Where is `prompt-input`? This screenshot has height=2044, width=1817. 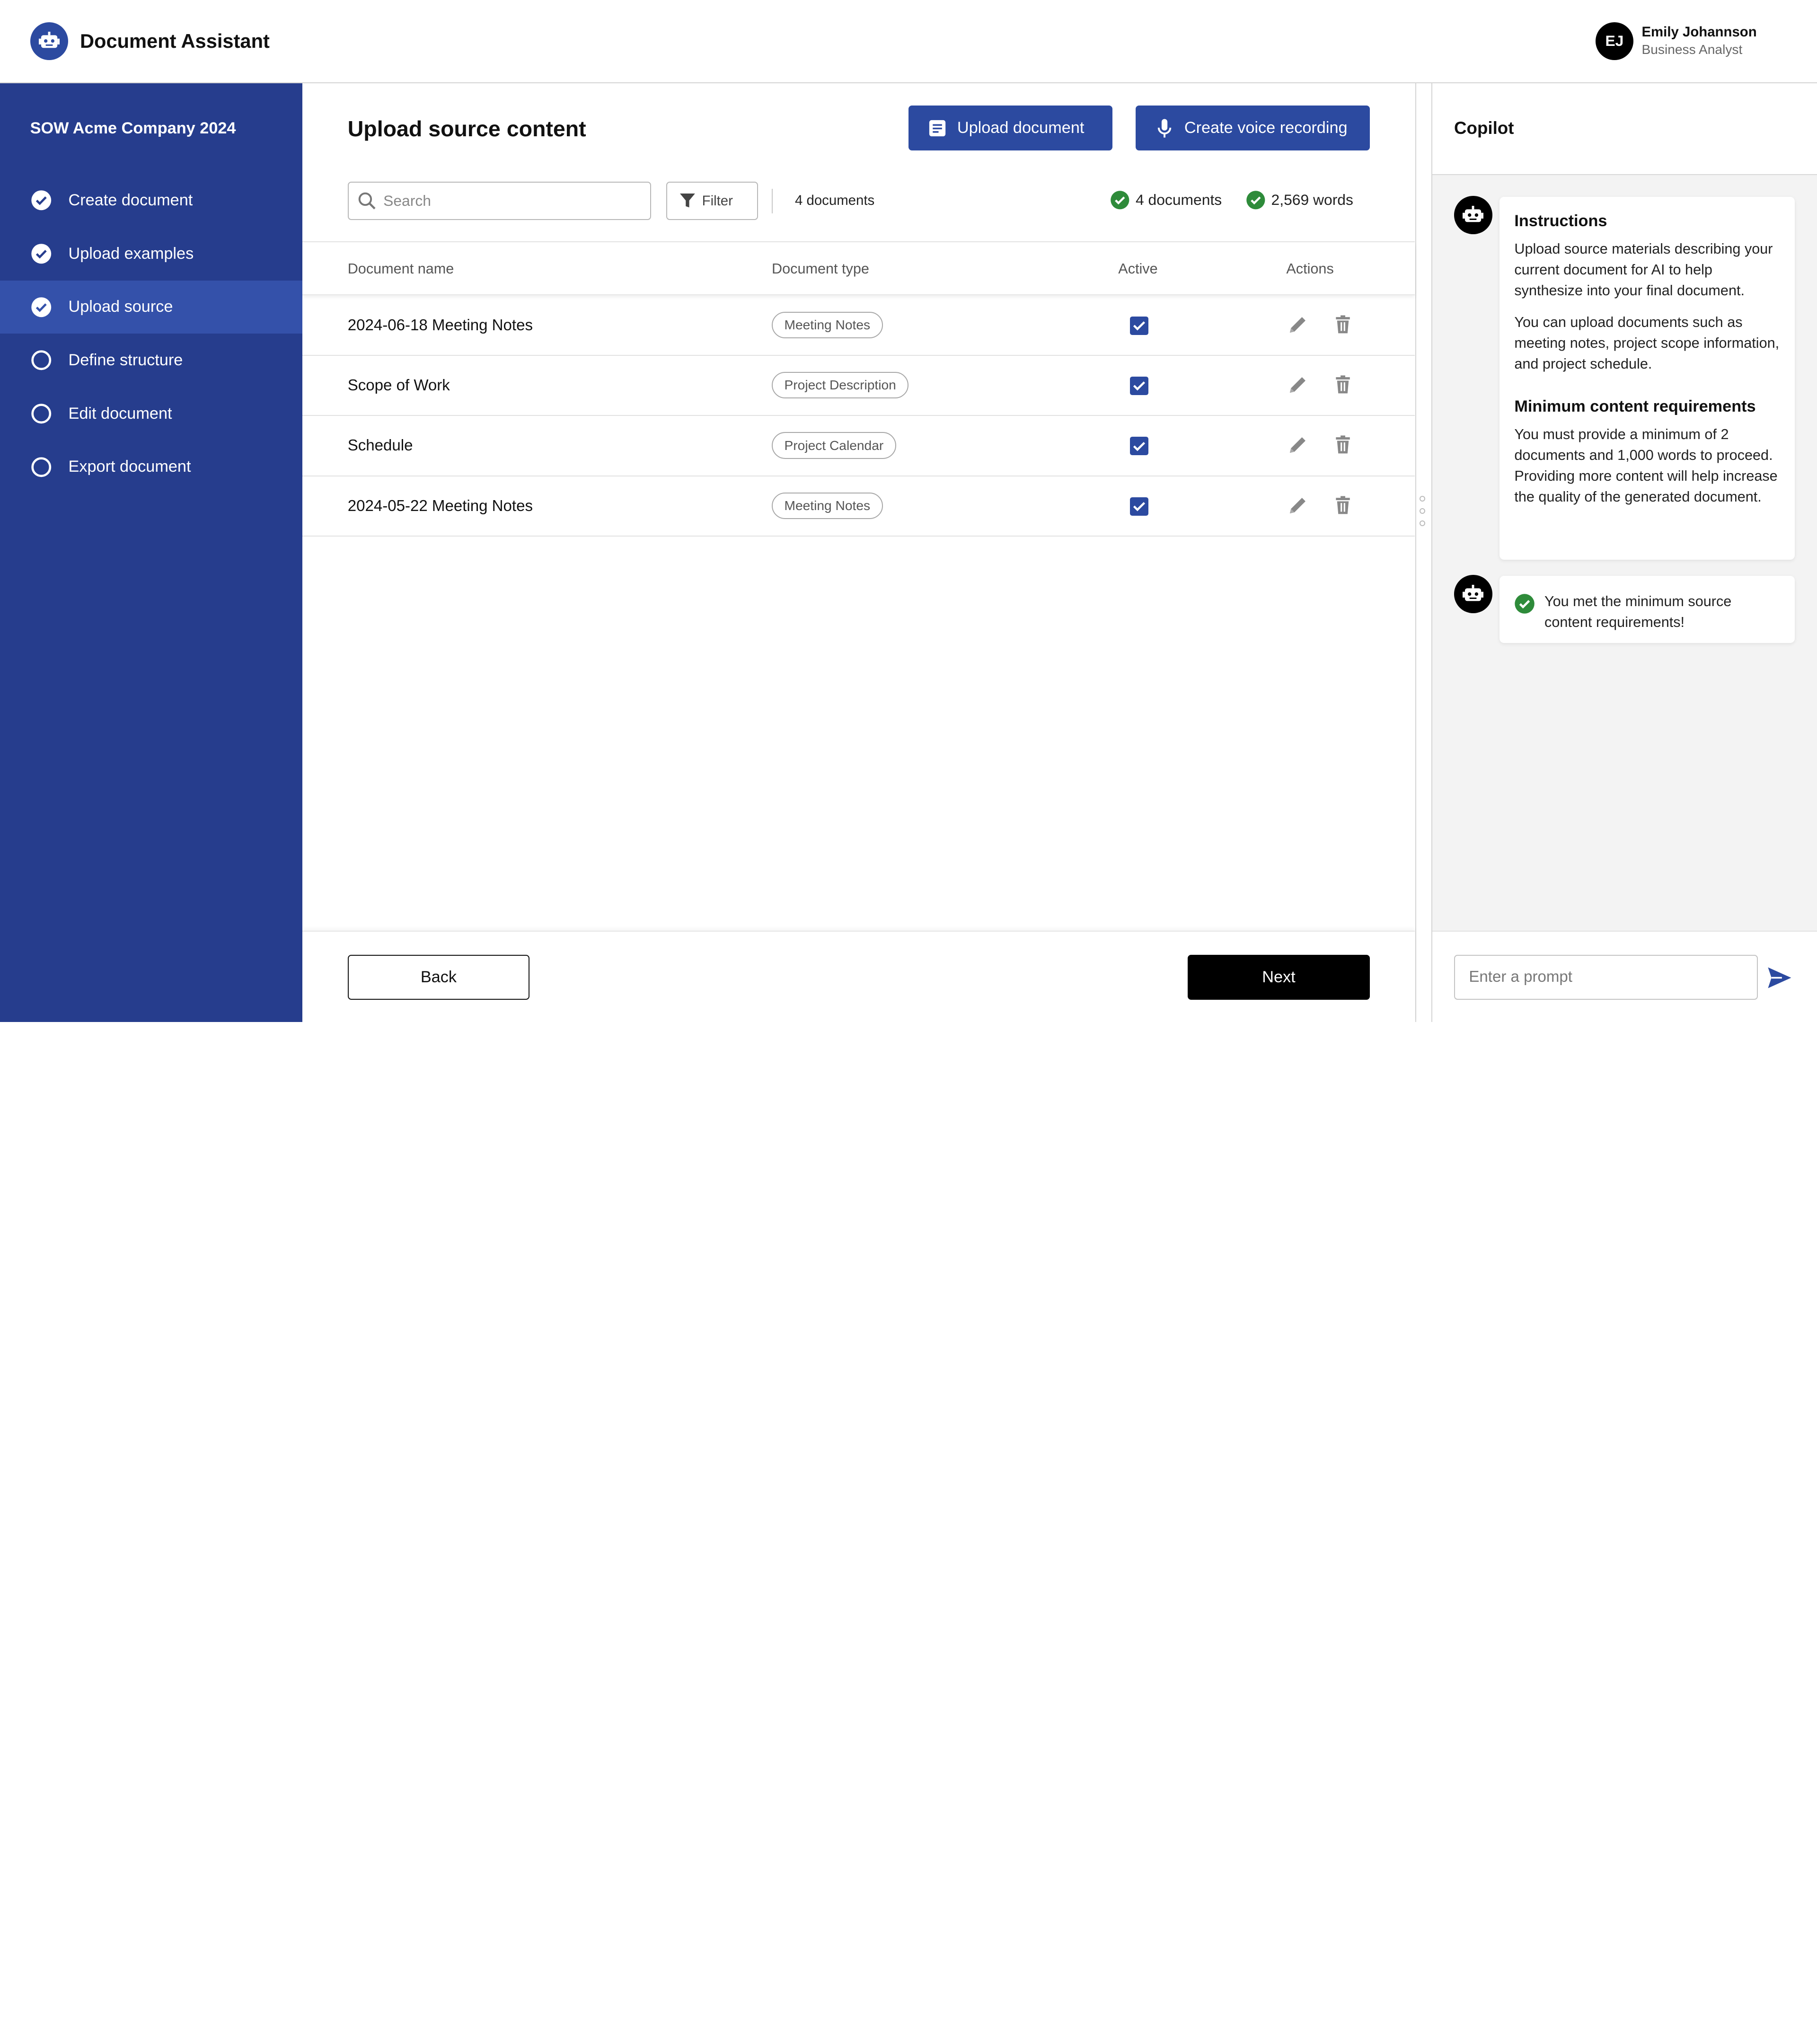
prompt-input is located at coordinates (1606, 977).